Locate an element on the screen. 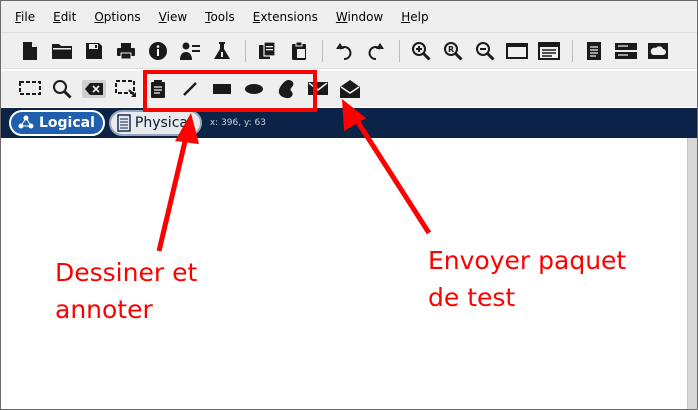  zoom-out-icon is located at coordinates (485, 51).